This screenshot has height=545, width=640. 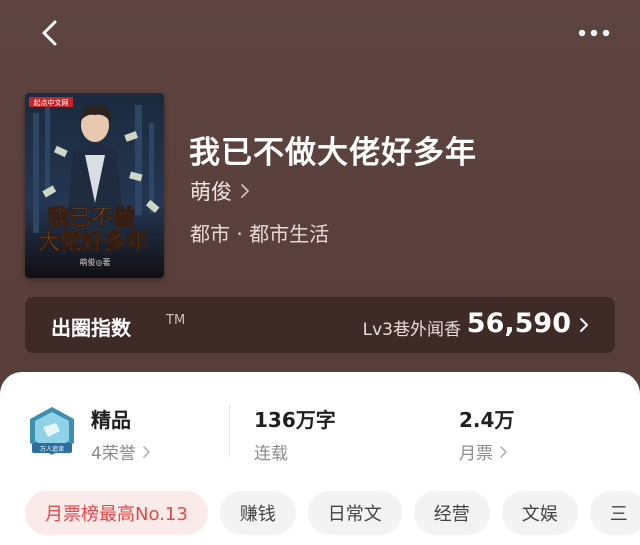 What do you see at coordinates (411, 330) in the screenshot?
I see `popularity-level: Lv3巷外闻香` at bounding box center [411, 330].